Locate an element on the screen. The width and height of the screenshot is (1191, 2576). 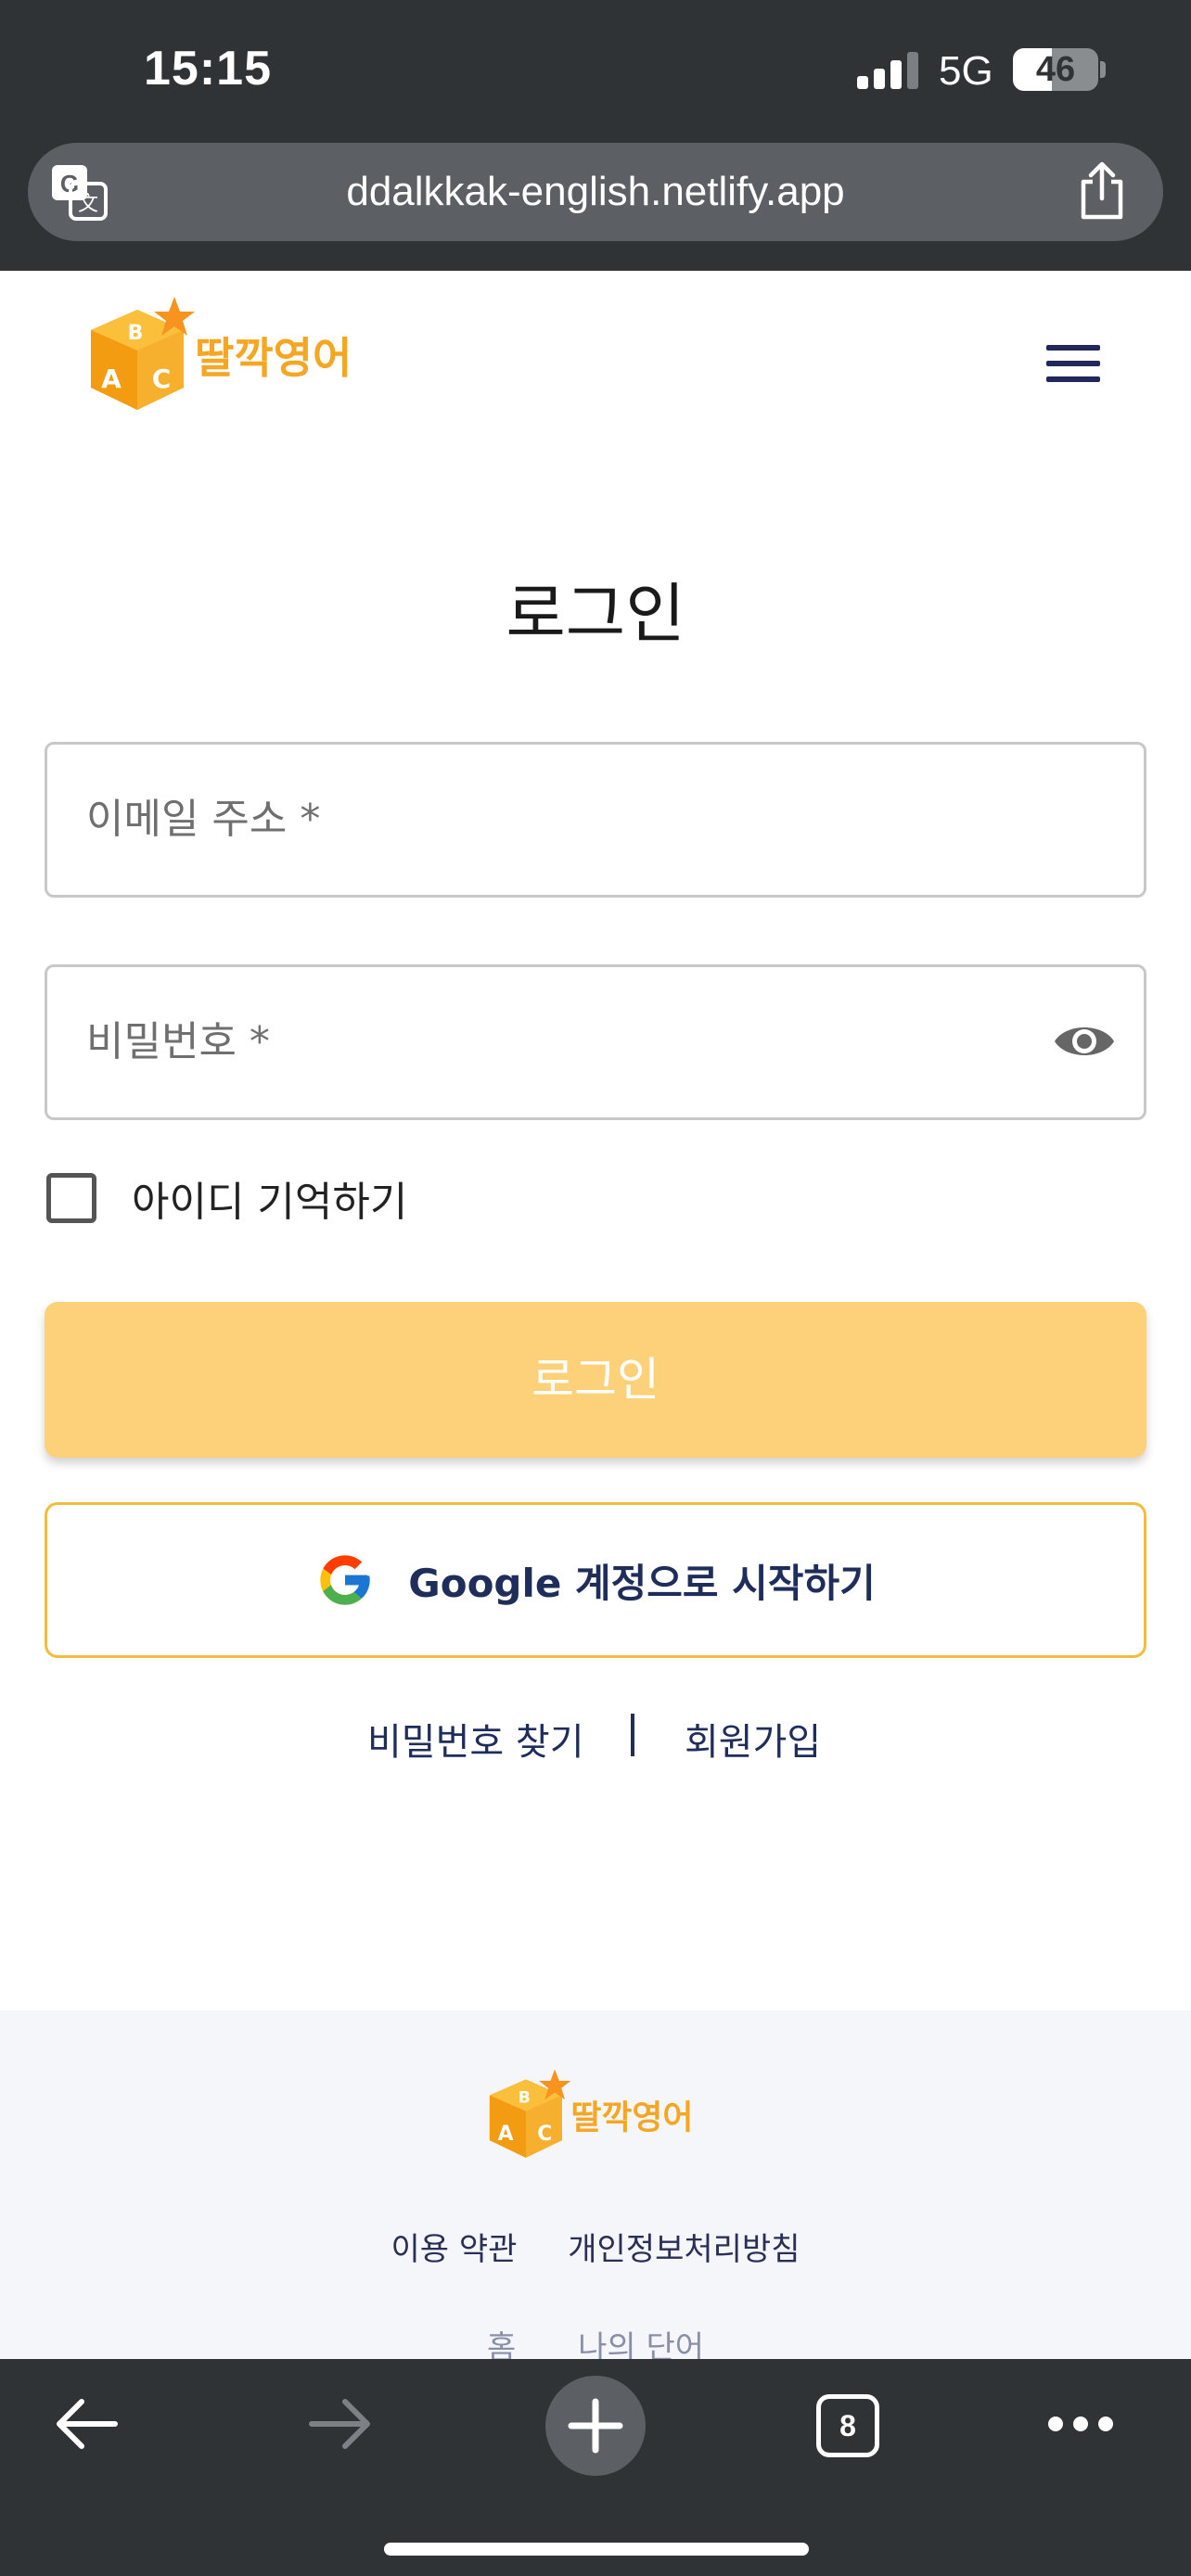
new-tab-button is located at coordinates (595, 2426).